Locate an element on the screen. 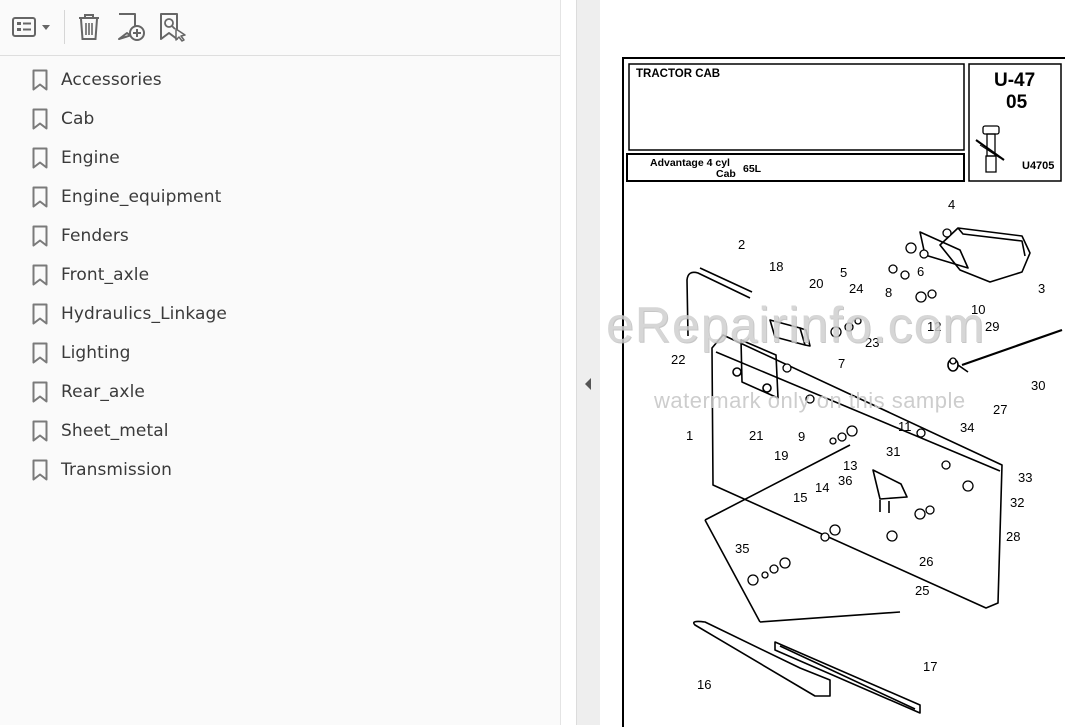  bookmark-label: Rear_axle is located at coordinates (103, 392).